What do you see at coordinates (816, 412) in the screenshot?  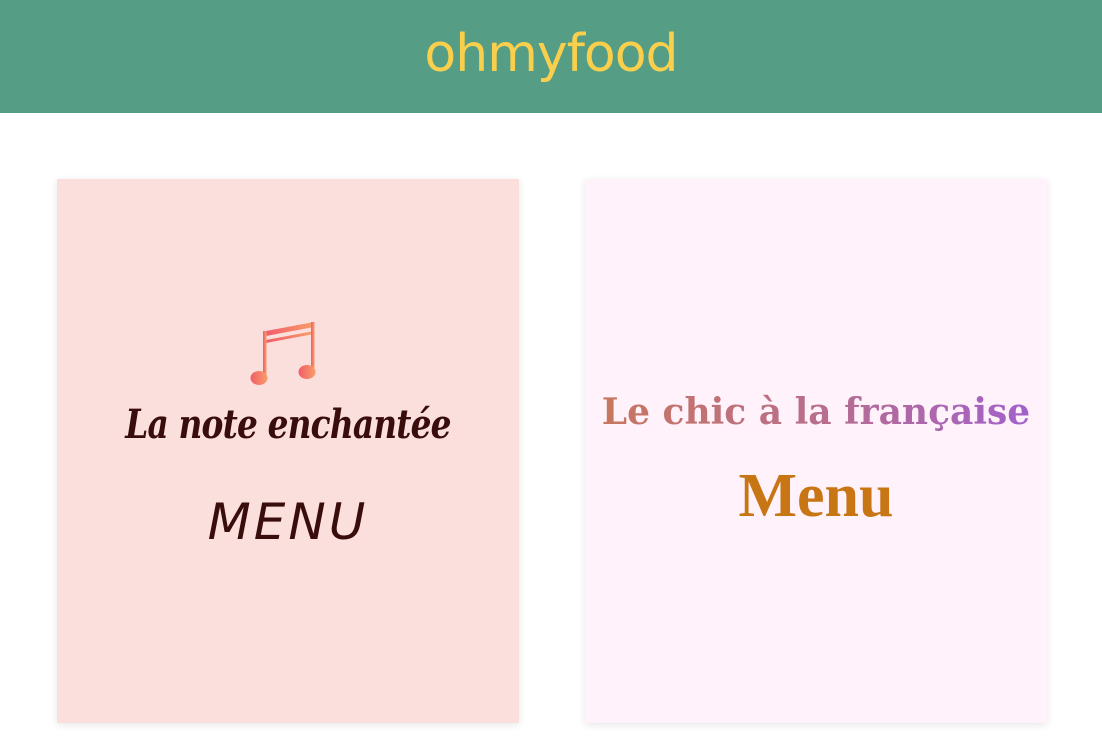 I see `restaurant-name: Le chic à la française` at bounding box center [816, 412].